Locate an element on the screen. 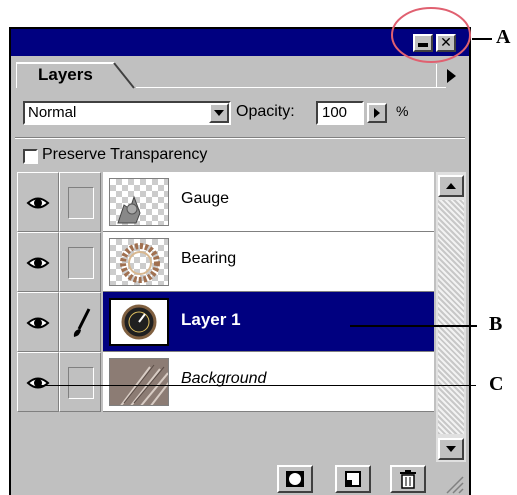 The height and width of the screenshot is (495, 517). palette-bottom-bar is located at coordinates (240, 480).